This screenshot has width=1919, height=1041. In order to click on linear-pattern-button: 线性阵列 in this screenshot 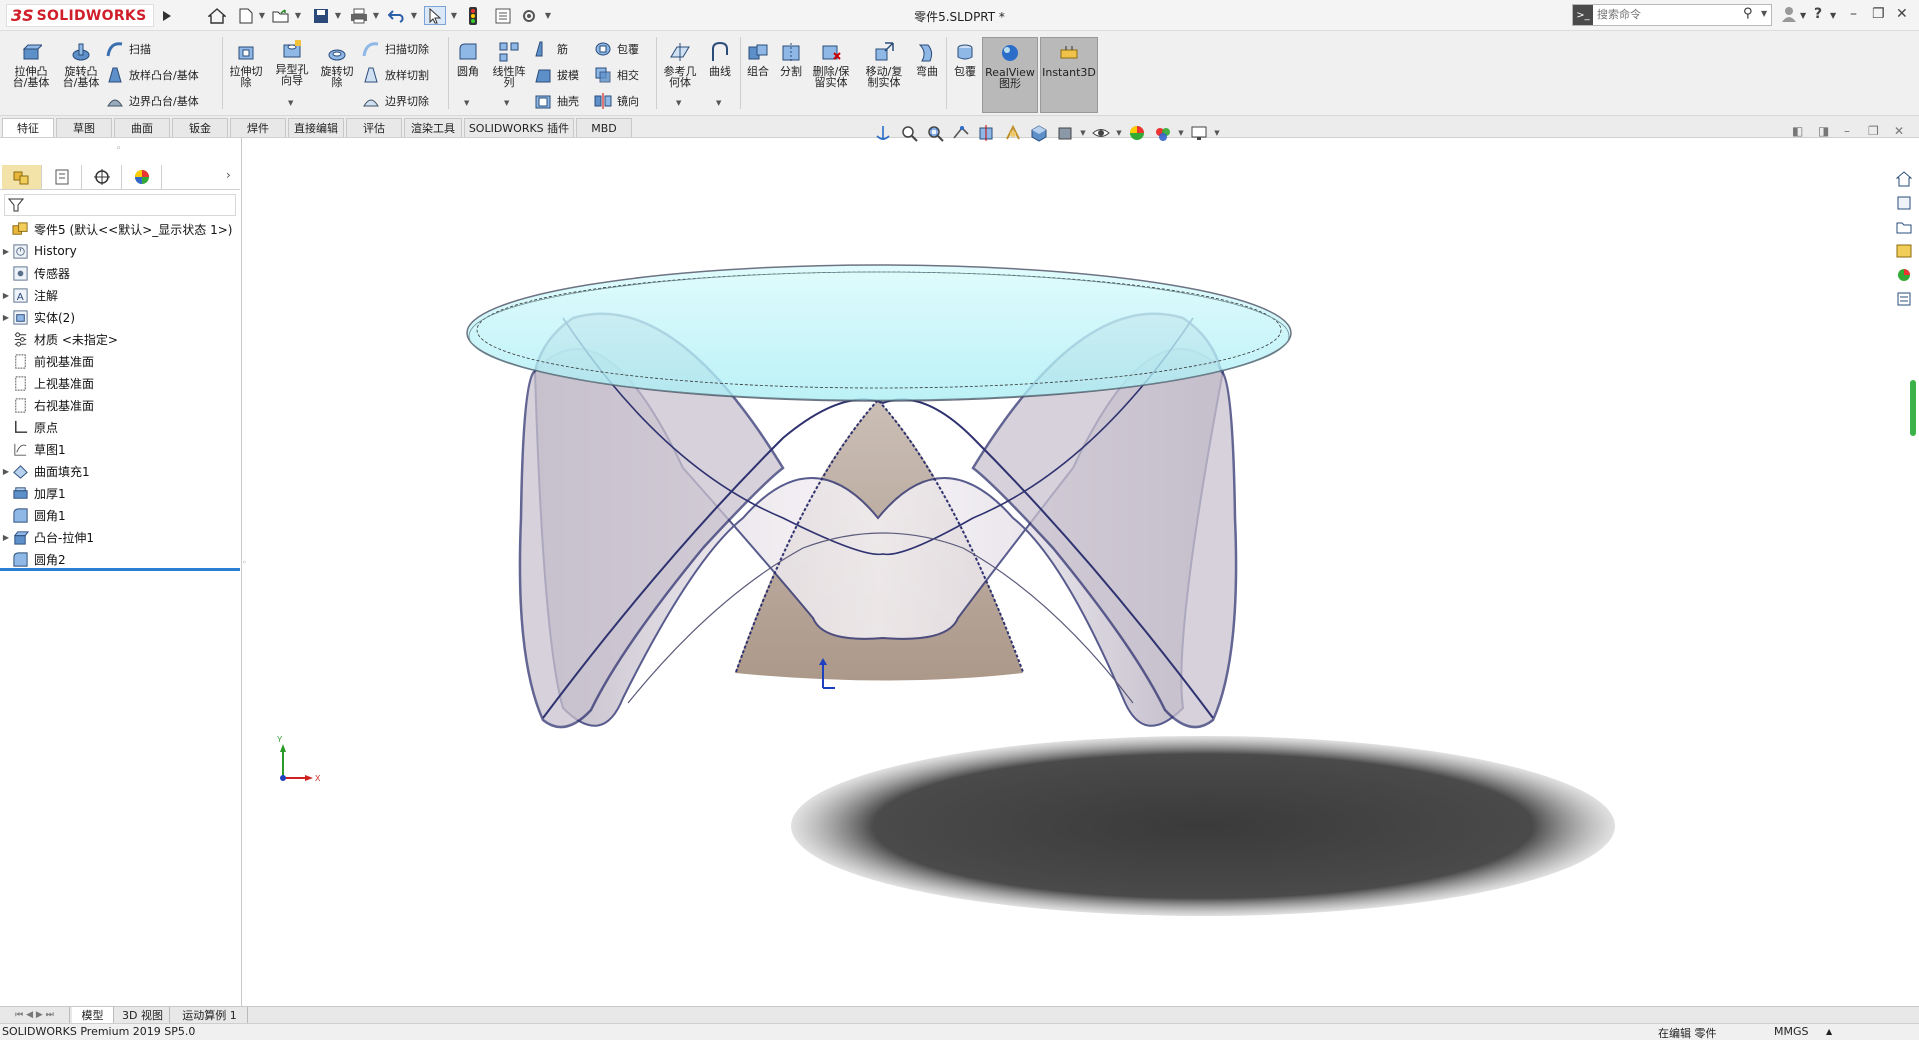, I will do `click(509, 64)`.